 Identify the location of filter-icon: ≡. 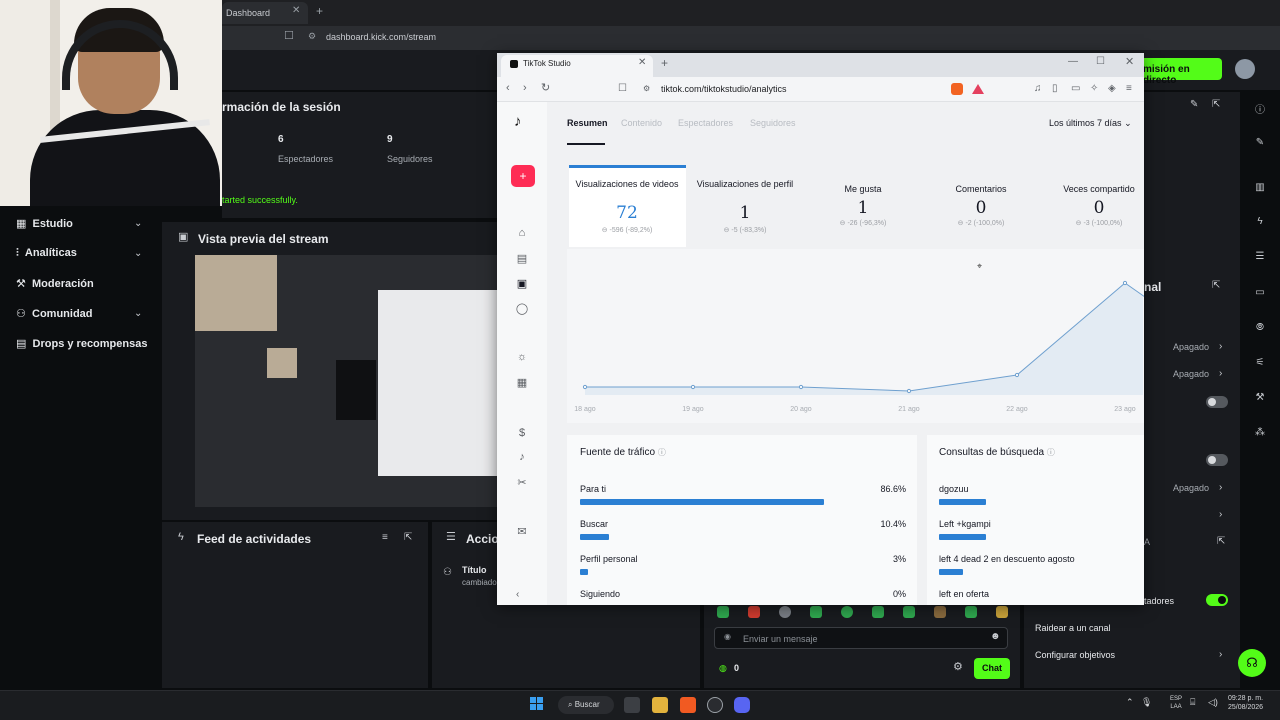
(385, 538).